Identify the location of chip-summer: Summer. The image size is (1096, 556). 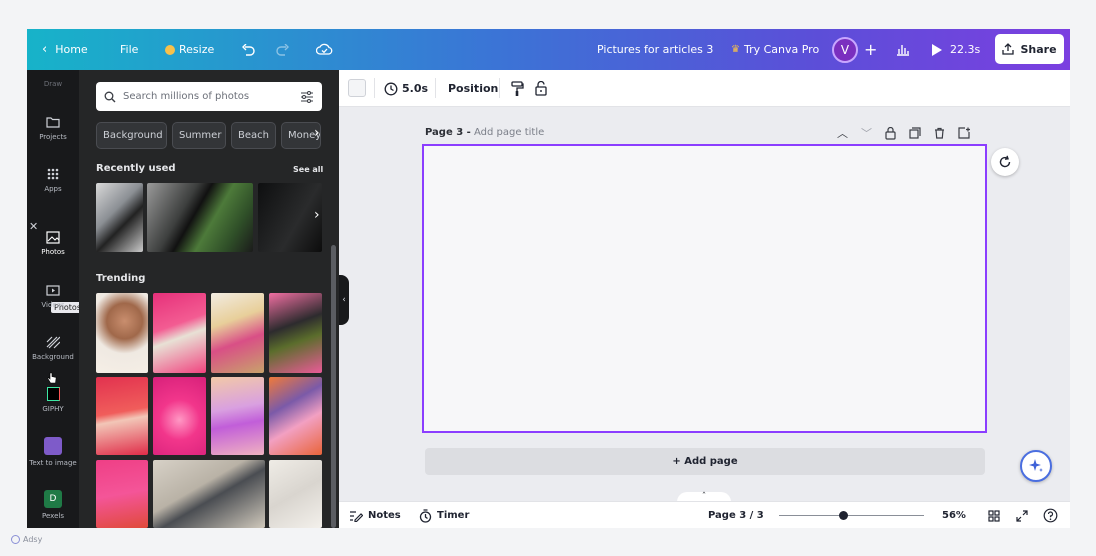
(199, 135).